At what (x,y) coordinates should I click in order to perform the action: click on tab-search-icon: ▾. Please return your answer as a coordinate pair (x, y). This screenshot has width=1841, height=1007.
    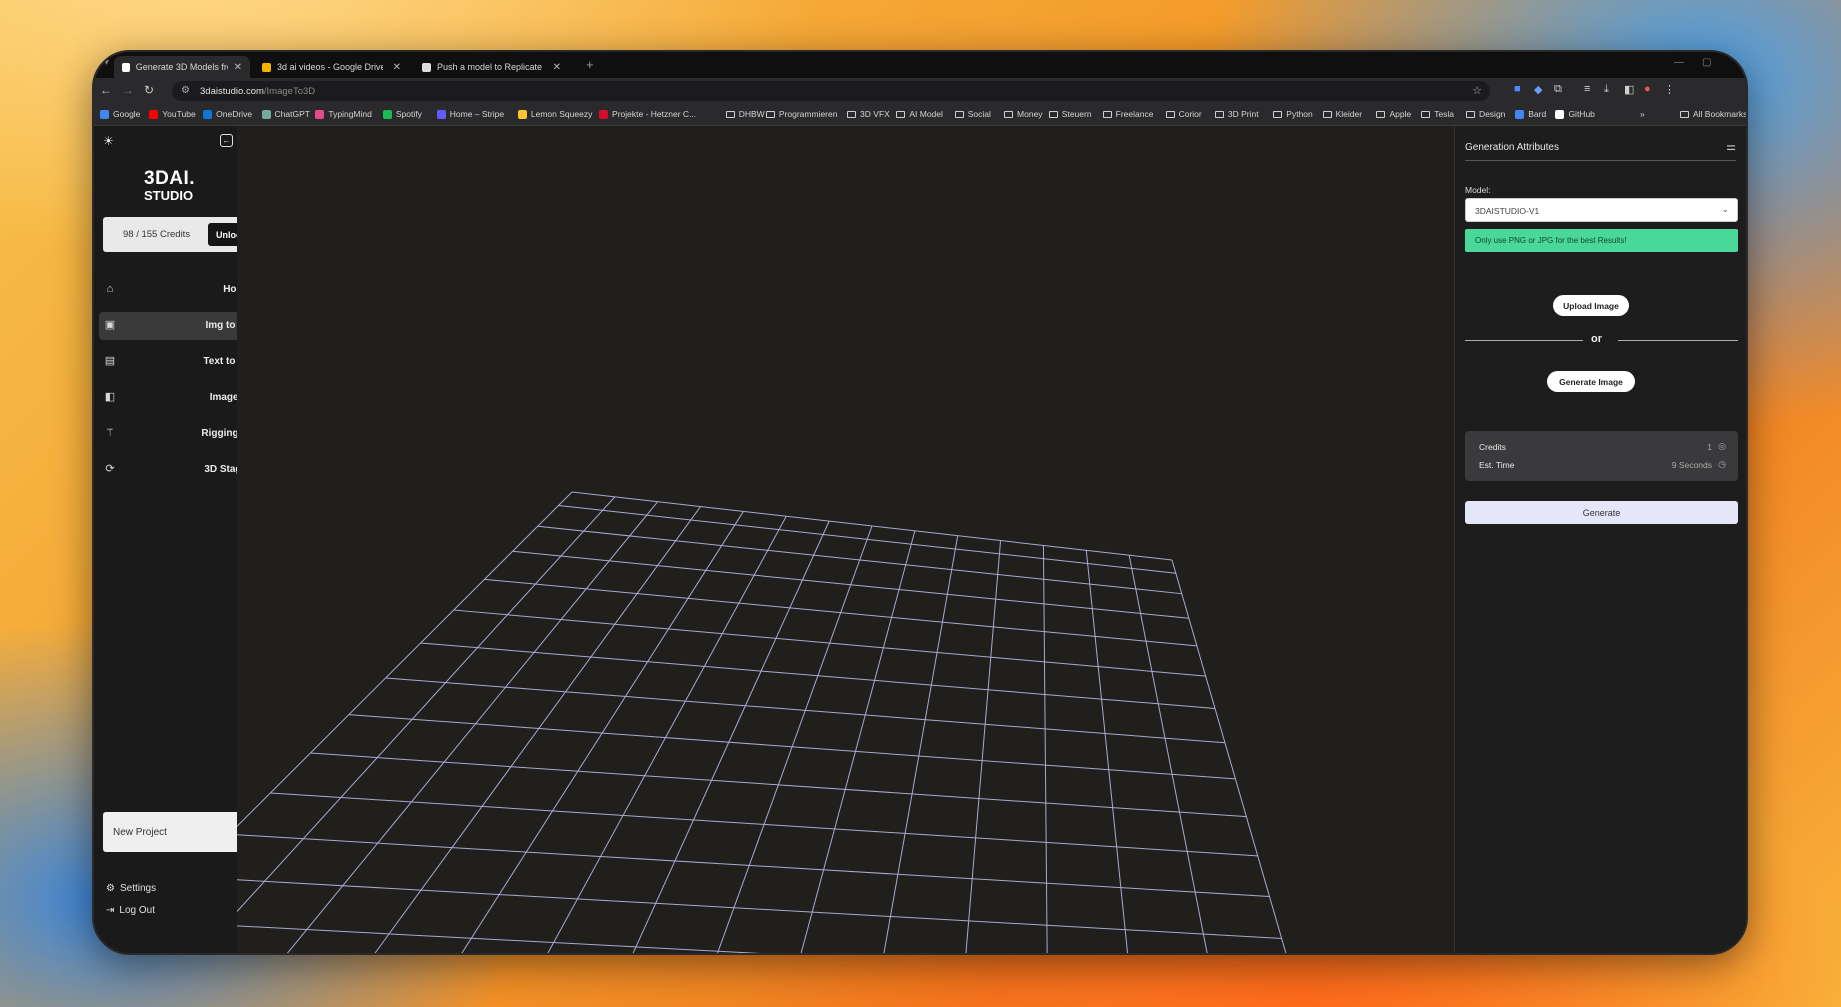
    Looking at the image, I should click on (106, 62).